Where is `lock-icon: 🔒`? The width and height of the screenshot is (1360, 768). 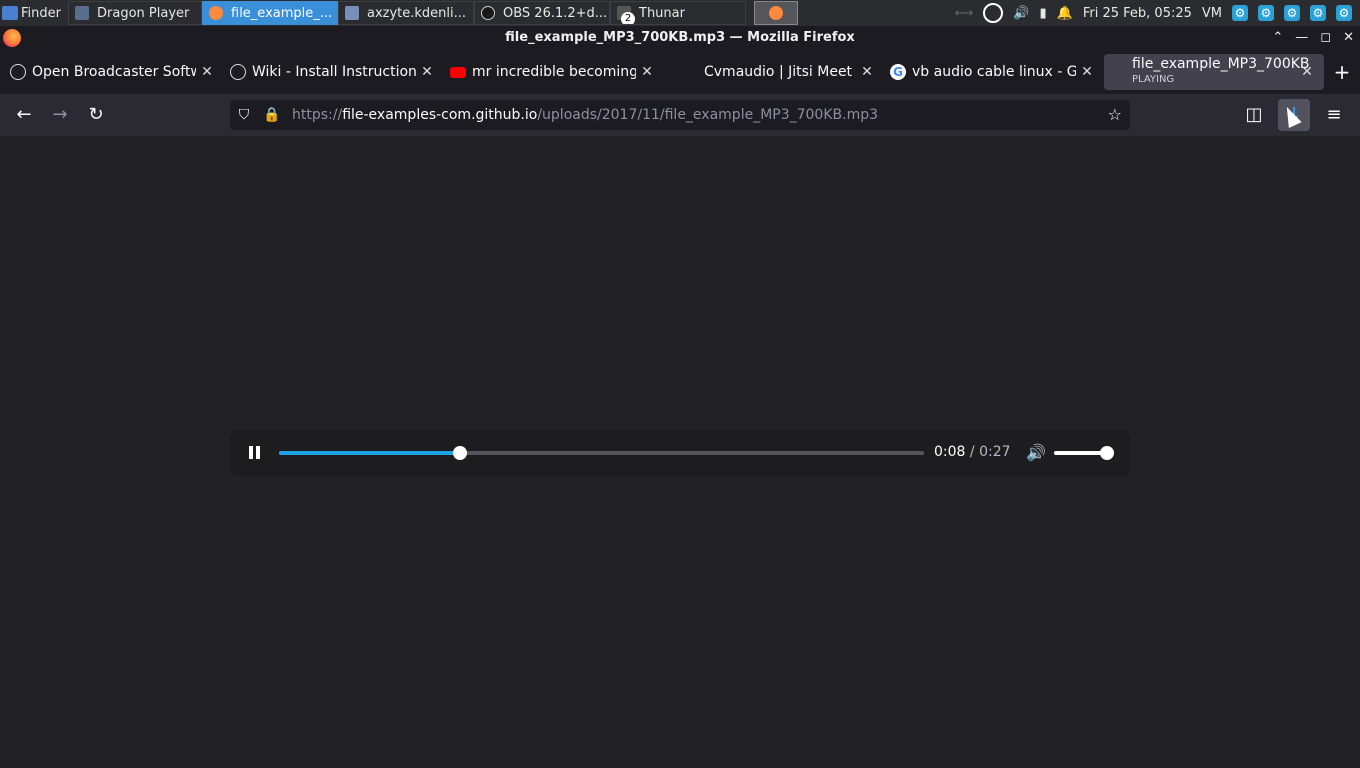 lock-icon: 🔒 is located at coordinates (272, 115).